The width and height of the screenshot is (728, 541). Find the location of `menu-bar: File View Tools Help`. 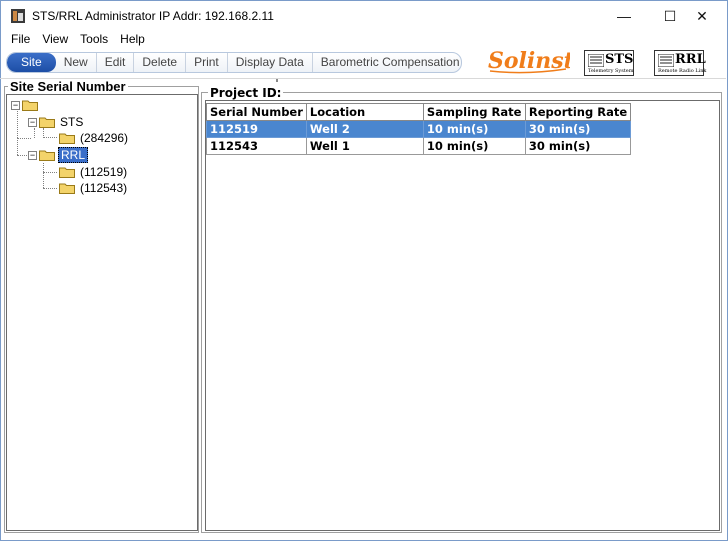

menu-bar: File View Tools Help is located at coordinates (364, 40).